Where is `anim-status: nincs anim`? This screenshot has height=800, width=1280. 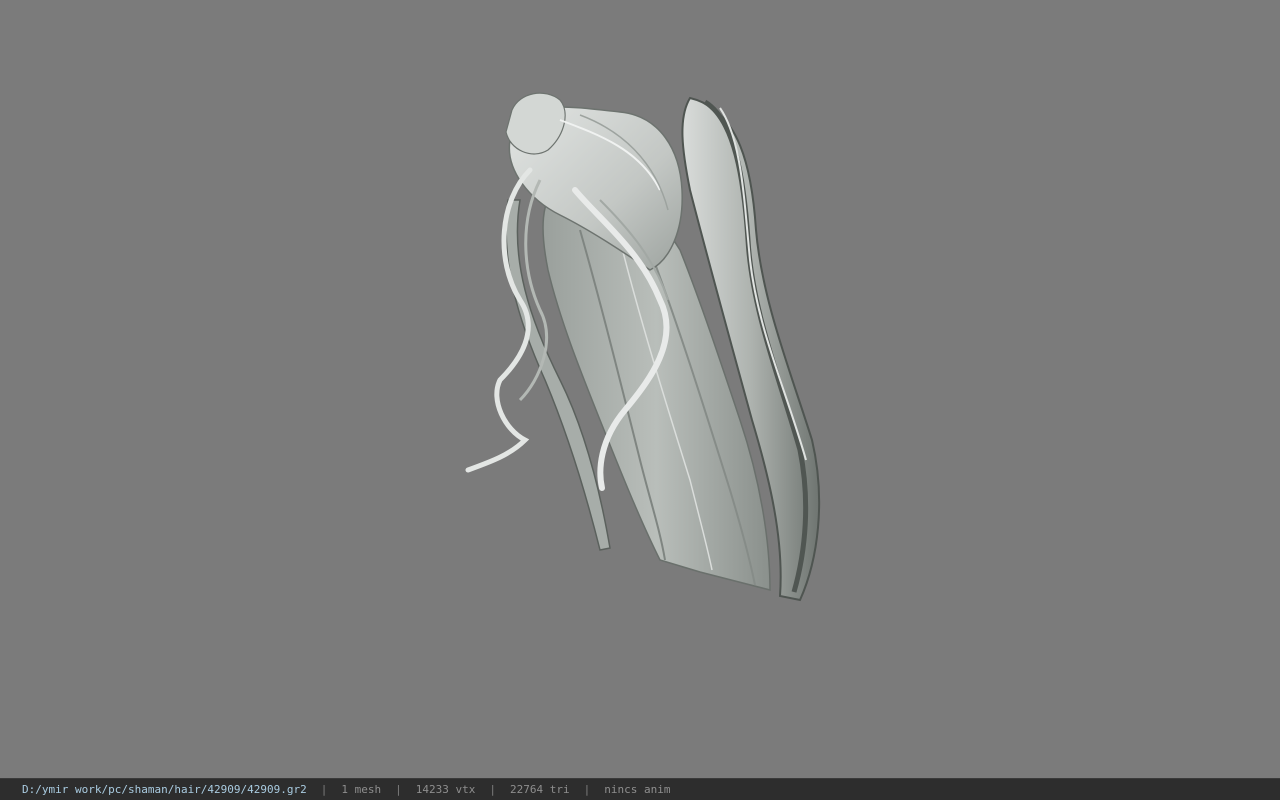
anim-status: nincs anim is located at coordinates (637, 789).